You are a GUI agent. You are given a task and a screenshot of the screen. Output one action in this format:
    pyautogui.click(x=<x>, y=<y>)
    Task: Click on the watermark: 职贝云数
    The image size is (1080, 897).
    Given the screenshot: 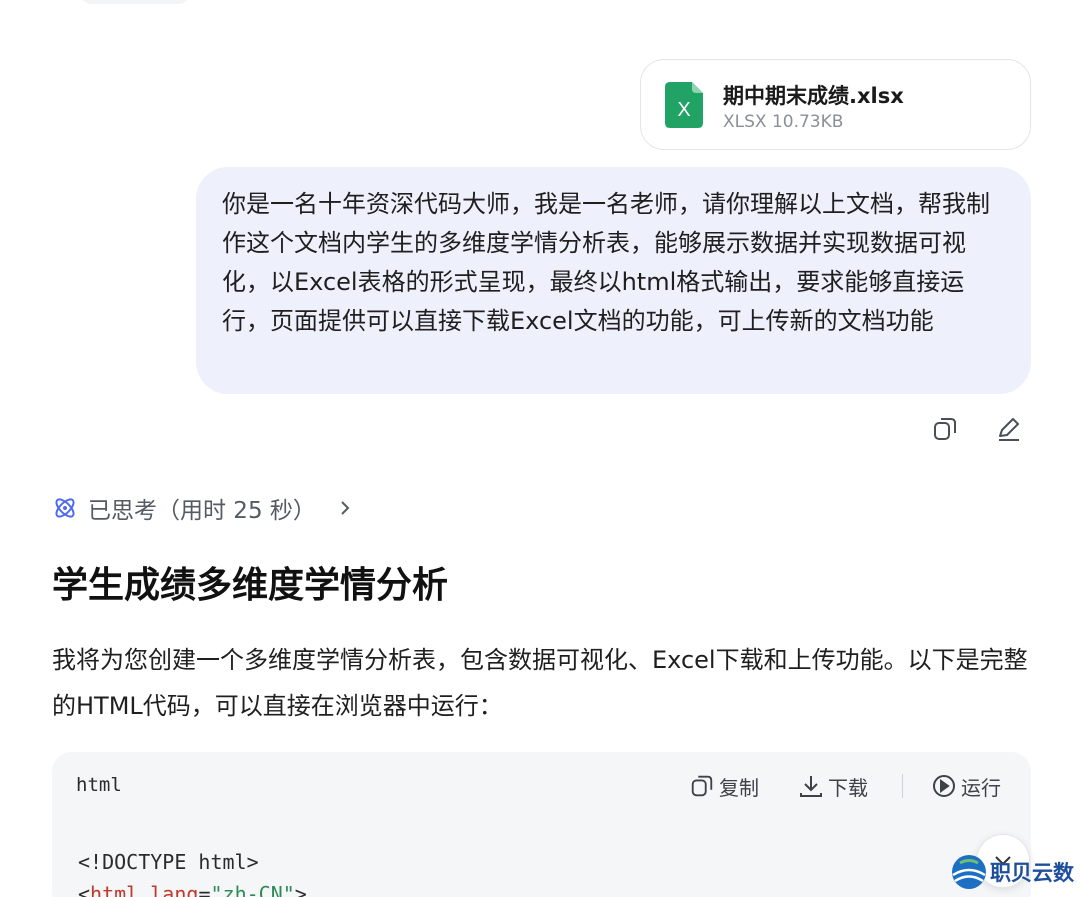 What is the action you would take?
    pyautogui.click(x=1012, y=872)
    